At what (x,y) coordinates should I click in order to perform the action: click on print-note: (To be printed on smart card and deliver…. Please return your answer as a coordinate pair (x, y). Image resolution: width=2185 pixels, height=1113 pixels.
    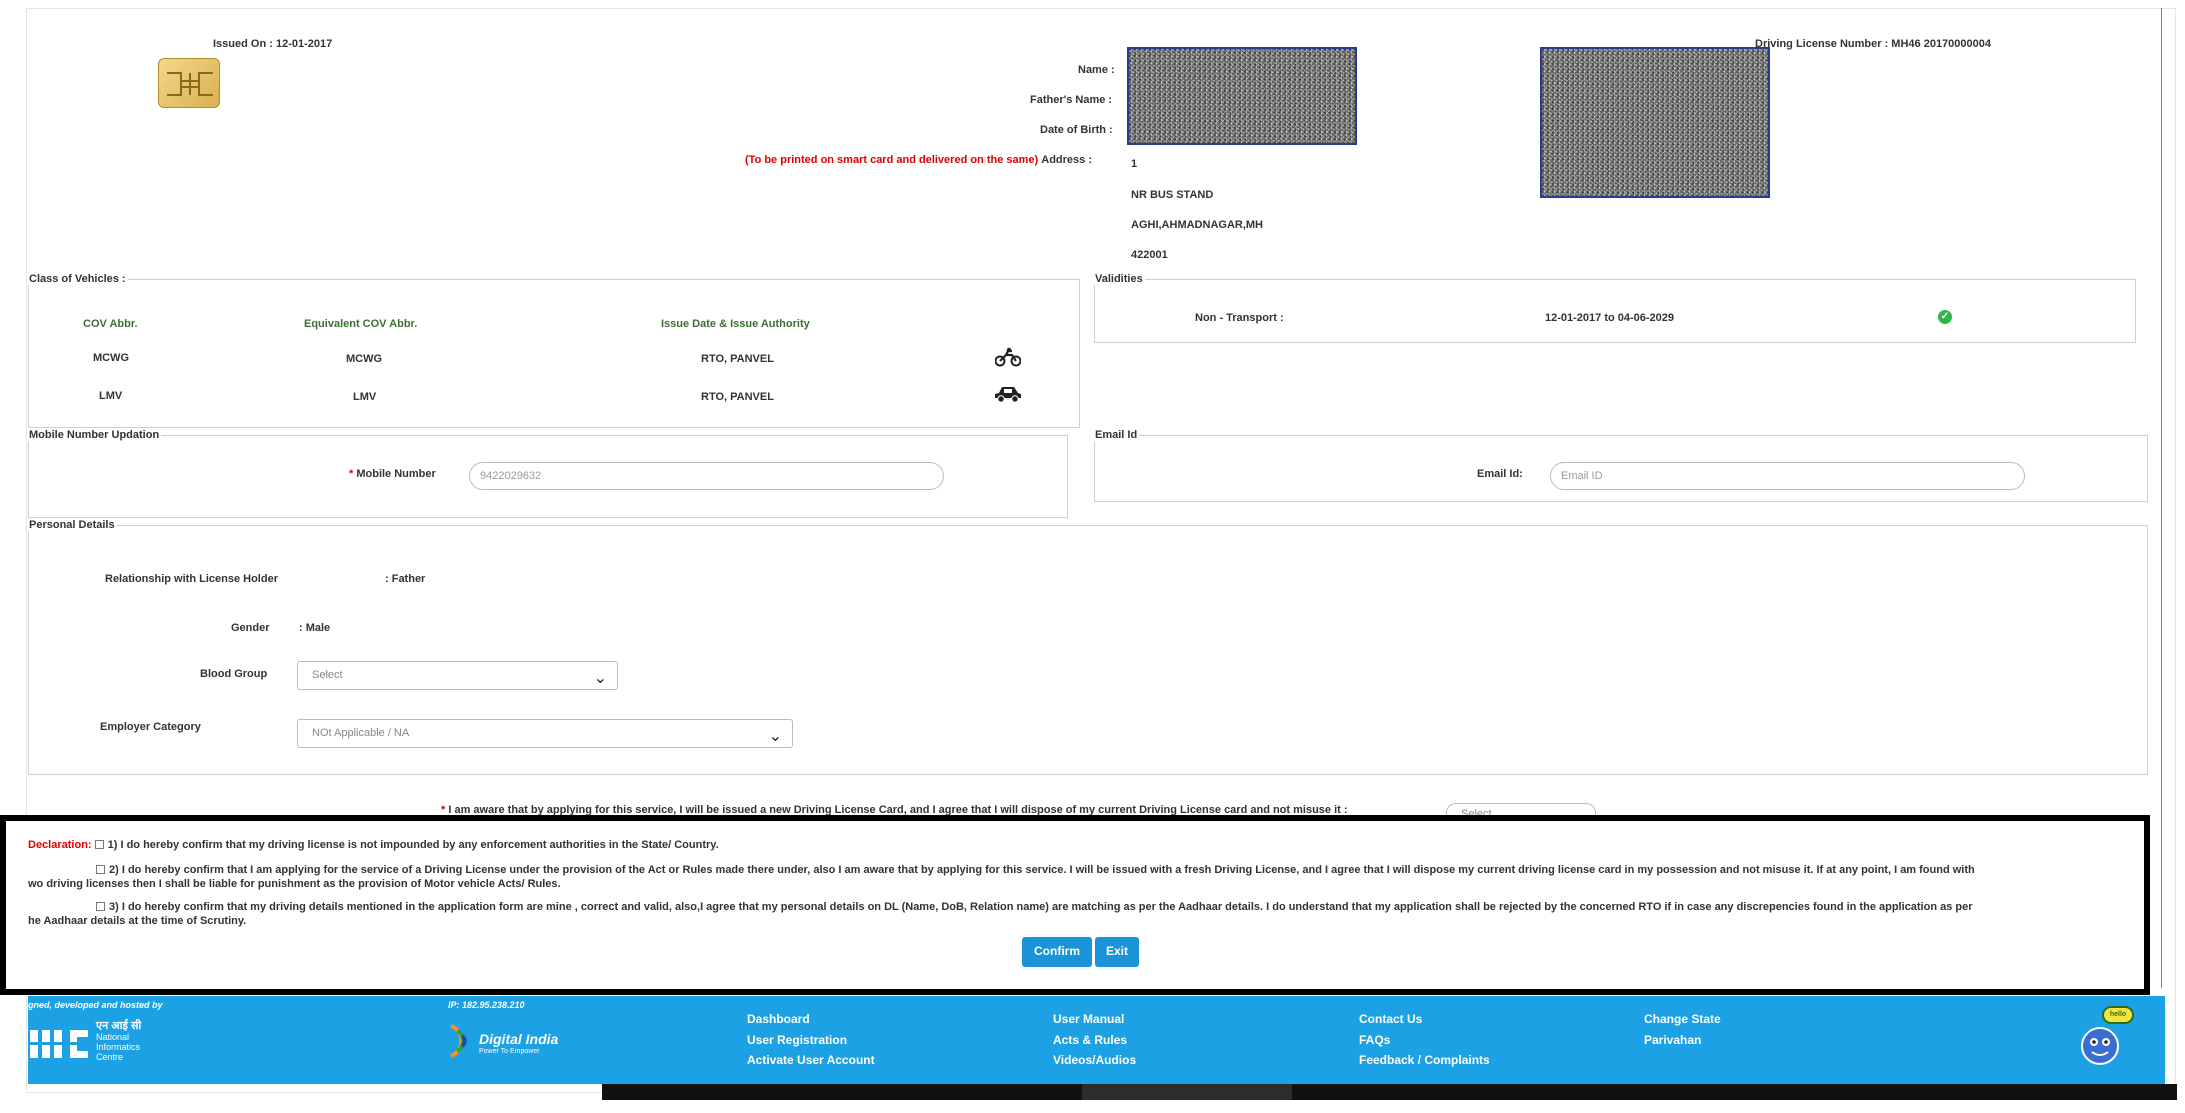
    Looking at the image, I should click on (892, 160).